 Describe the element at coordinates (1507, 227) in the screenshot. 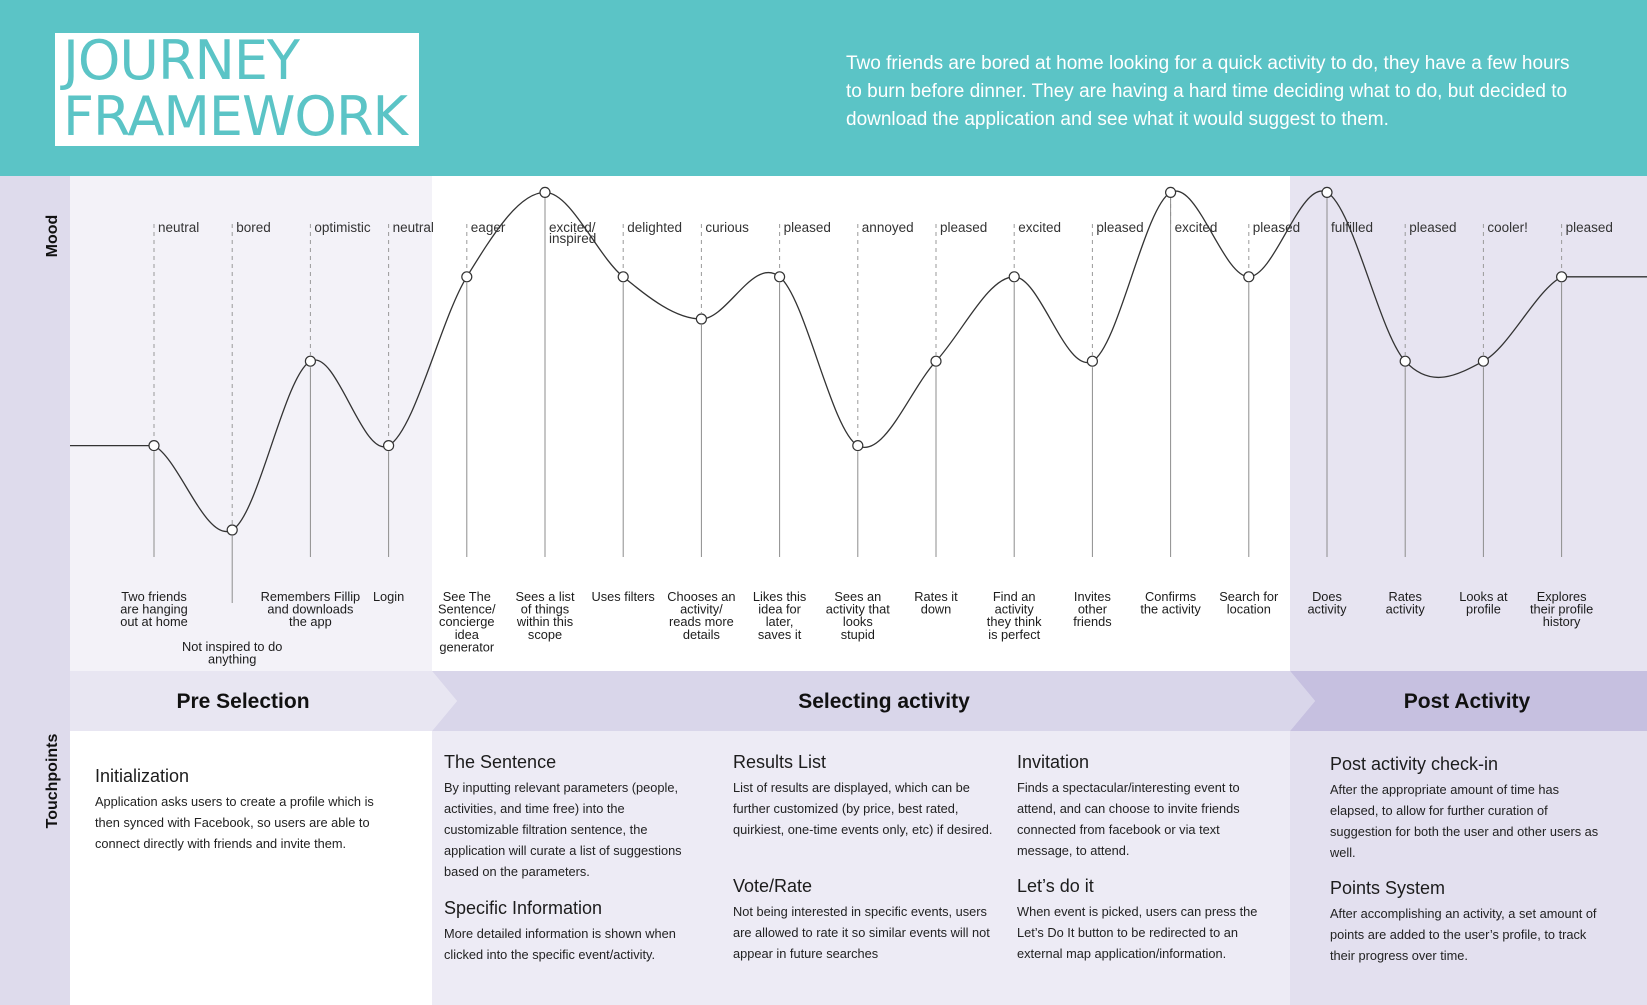

I see `mood-label: cooler!` at that location.